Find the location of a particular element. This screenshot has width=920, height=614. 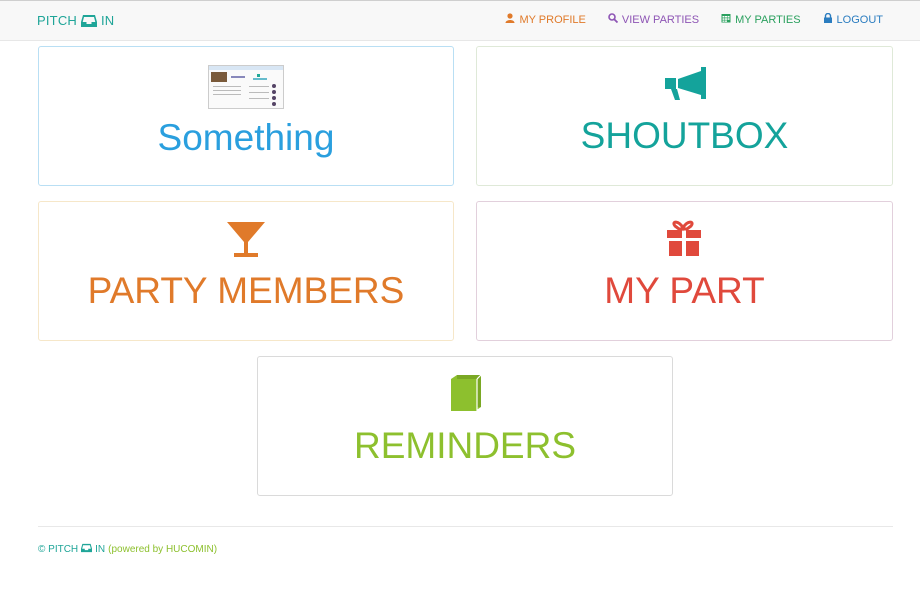

tile-party-members: PARTY MEMBERS is located at coordinates (246, 271).